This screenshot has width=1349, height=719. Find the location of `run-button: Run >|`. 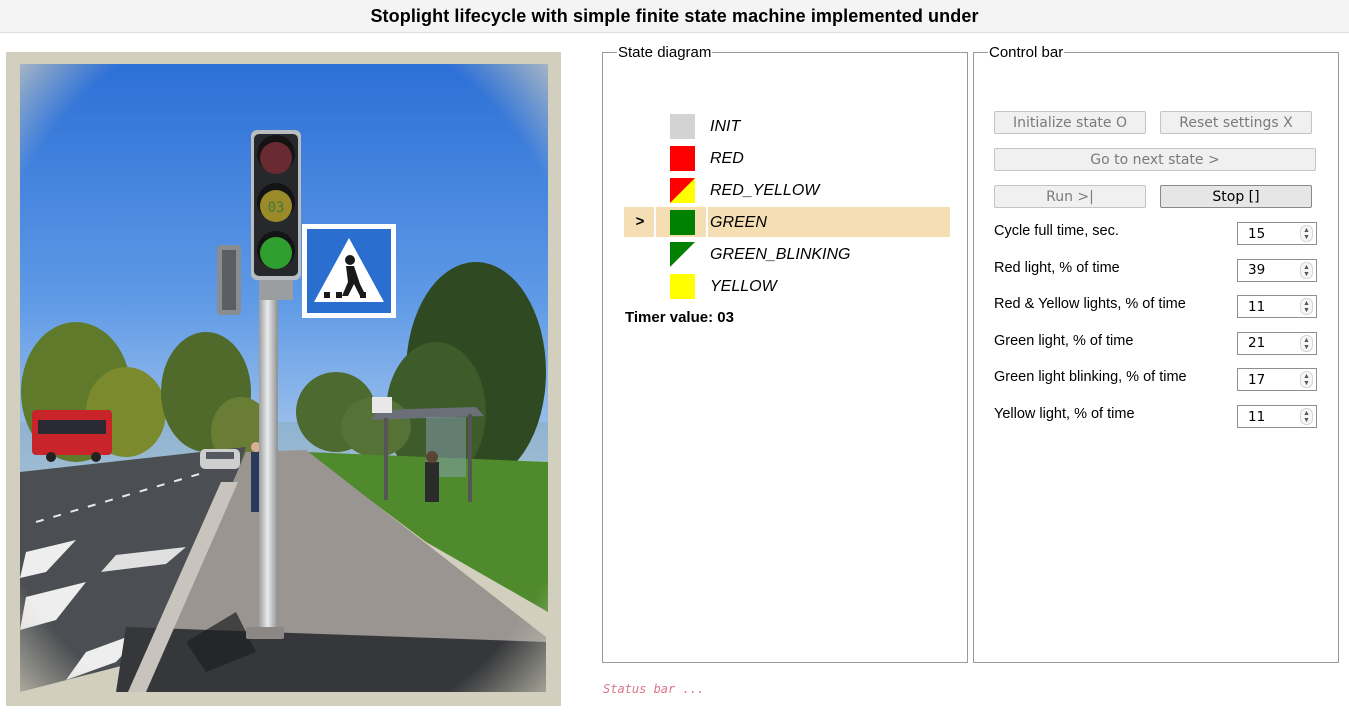

run-button: Run >| is located at coordinates (1070, 196).